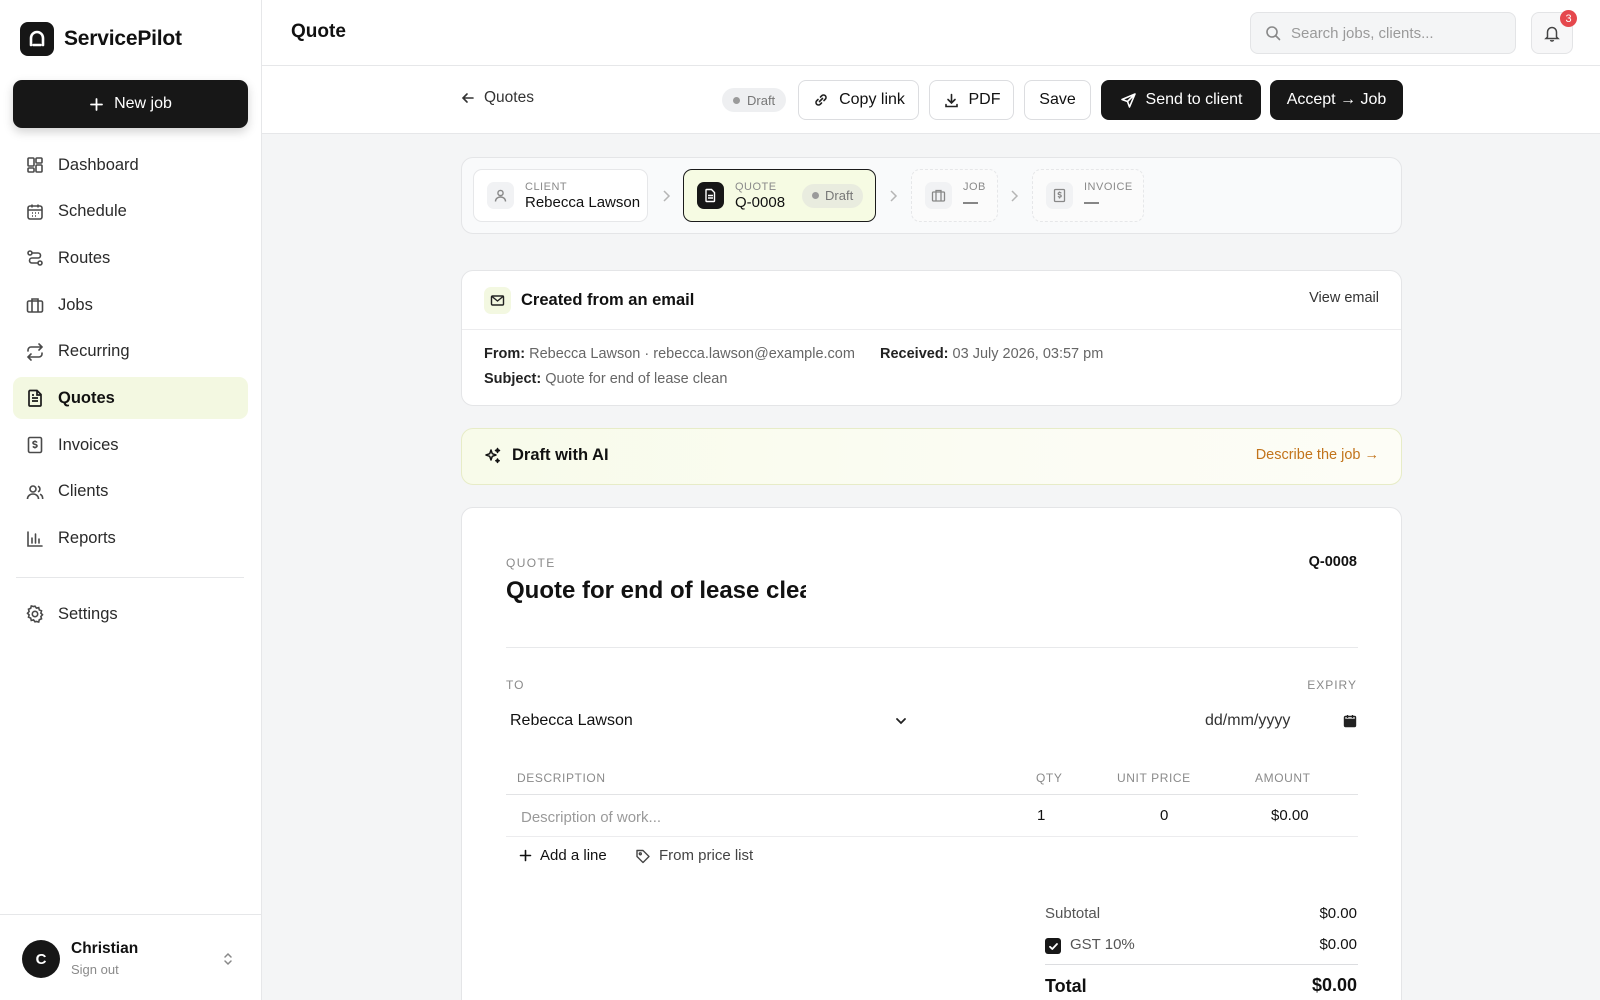 This screenshot has height=1000, width=1600. What do you see at coordinates (656, 591) in the screenshot?
I see `quote-title-input` at bounding box center [656, 591].